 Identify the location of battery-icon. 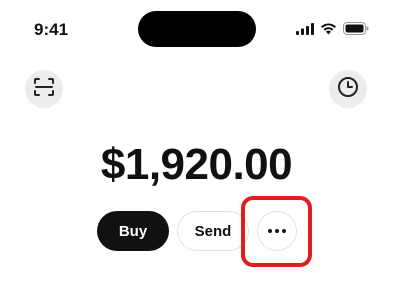
(356, 31).